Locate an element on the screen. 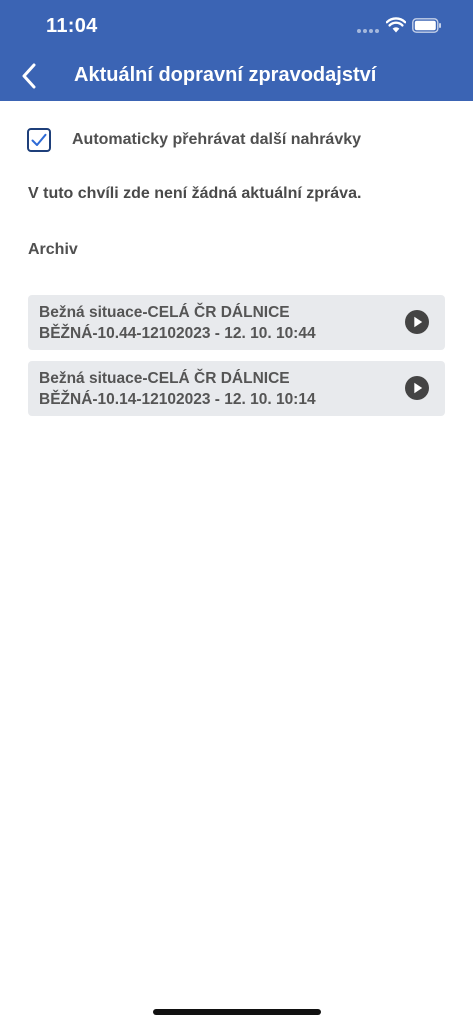 The width and height of the screenshot is (473, 1024). battery-icon is located at coordinates (426, 25).